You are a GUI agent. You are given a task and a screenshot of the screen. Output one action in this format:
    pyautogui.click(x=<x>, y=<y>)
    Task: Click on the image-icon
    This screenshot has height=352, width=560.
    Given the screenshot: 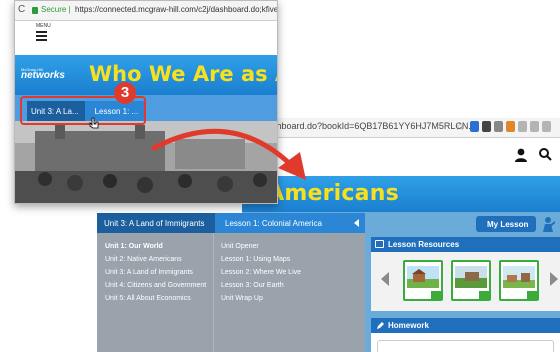 What is the action you would take?
    pyautogui.click(x=379, y=244)
    